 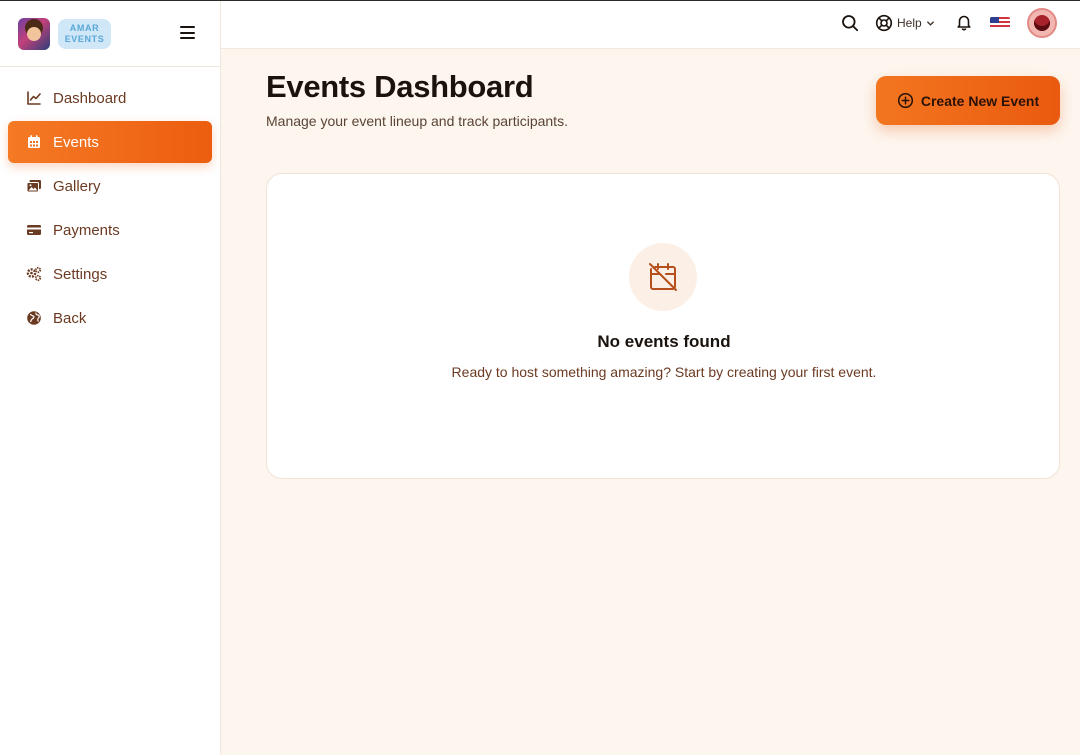 What do you see at coordinates (1042, 23) in the screenshot?
I see `user-avatar` at bounding box center [1042, 23].